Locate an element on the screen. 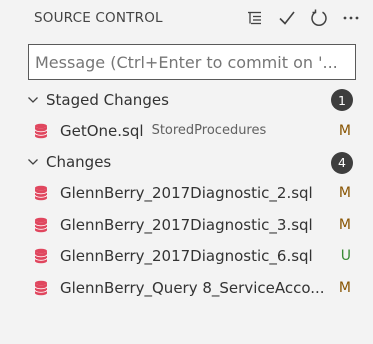  file-name: GlennBerry_2017Diagnostic_6.sql is located at coordinates (186, 256).